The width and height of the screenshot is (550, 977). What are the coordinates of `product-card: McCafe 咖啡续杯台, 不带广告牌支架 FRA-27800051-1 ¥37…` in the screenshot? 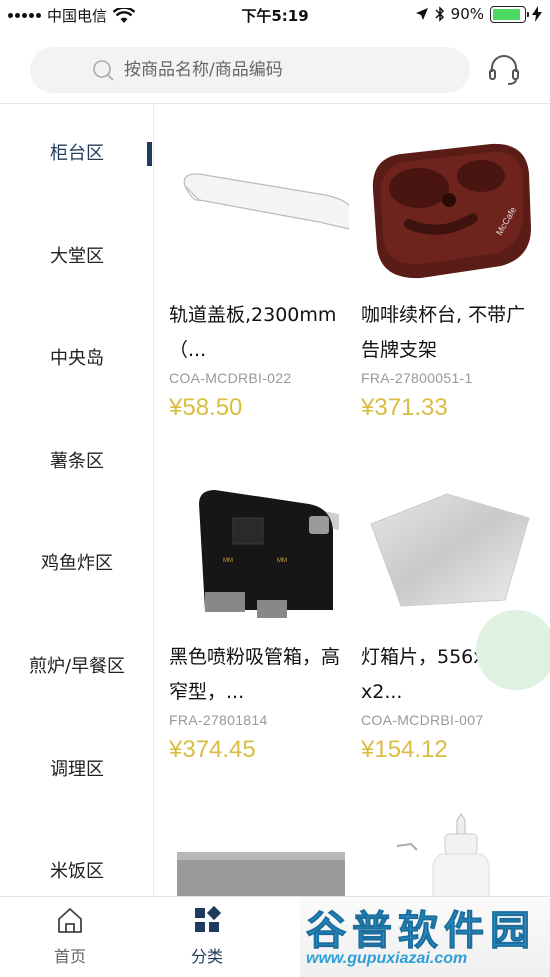 It's located at (451, 270).